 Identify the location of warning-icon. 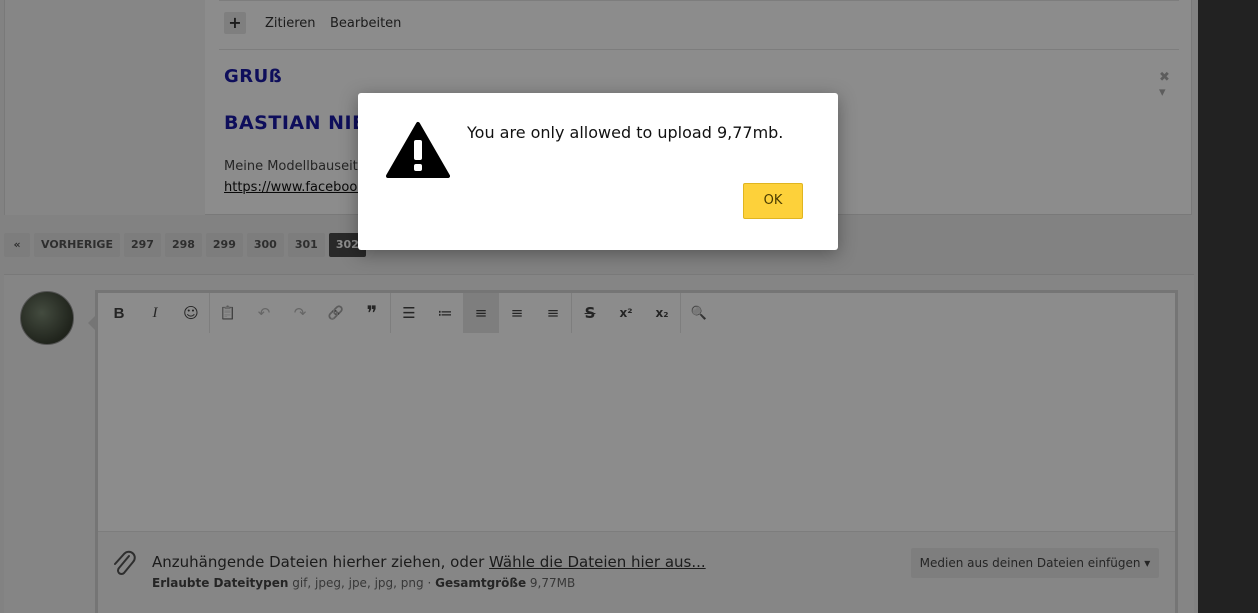
(418, 150).